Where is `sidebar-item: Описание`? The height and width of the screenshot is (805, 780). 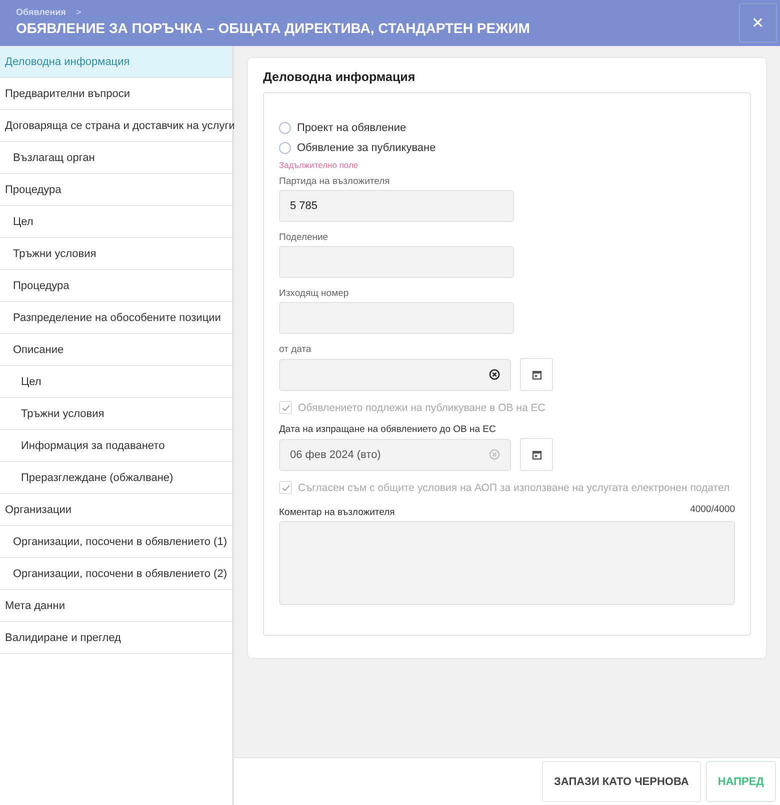 sidebar-item: Описание is located at coordinates (116, 350).